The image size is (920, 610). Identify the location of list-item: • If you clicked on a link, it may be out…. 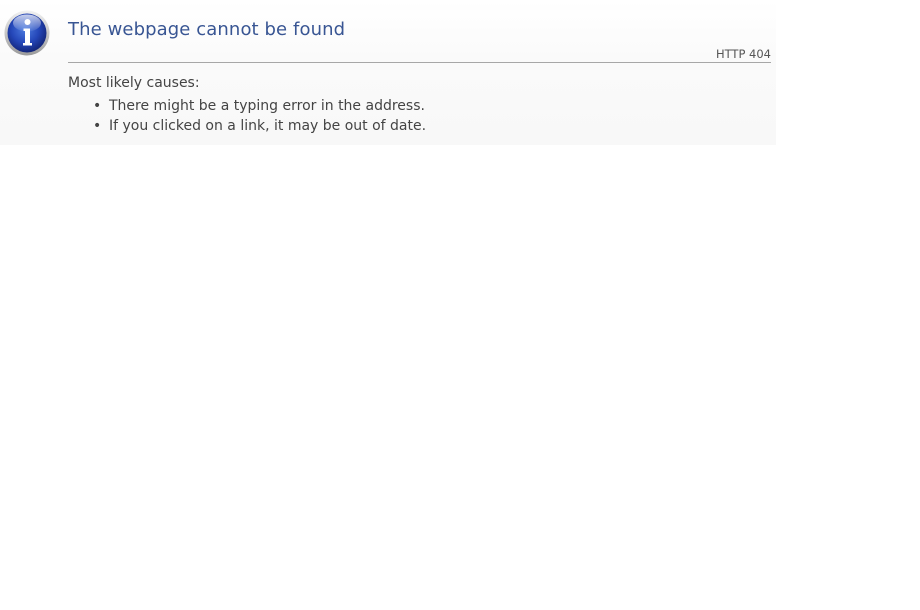
(259, 127).